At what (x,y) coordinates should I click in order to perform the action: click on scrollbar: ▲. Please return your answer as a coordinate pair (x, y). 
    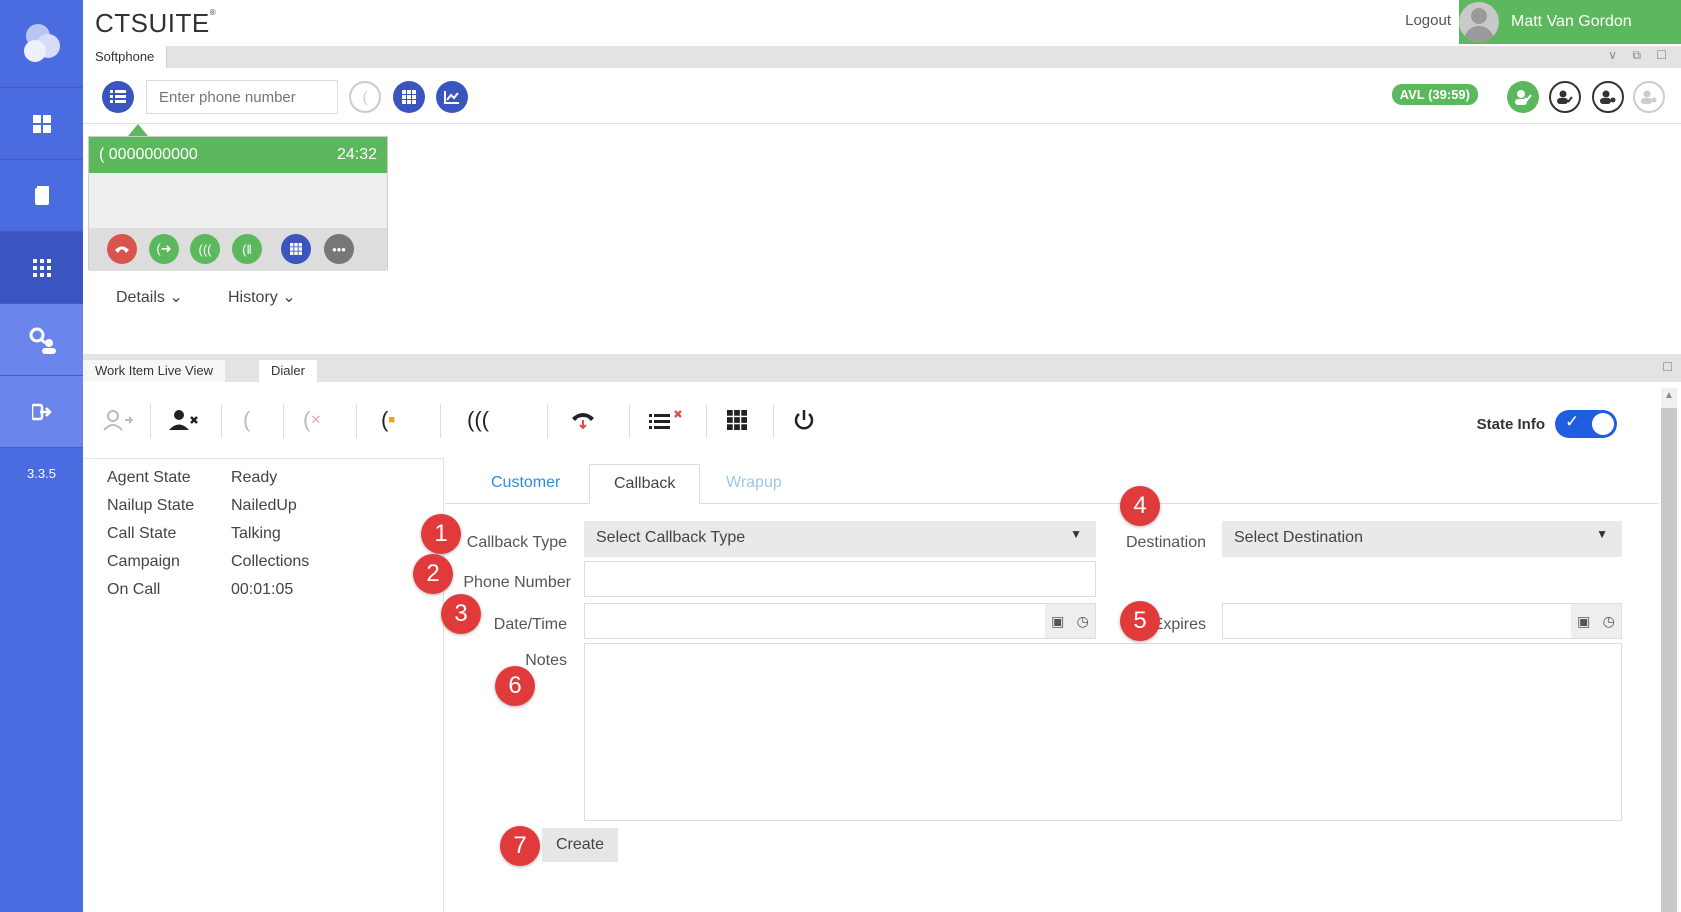
    Looking at the image, I should click on (1669, 650).